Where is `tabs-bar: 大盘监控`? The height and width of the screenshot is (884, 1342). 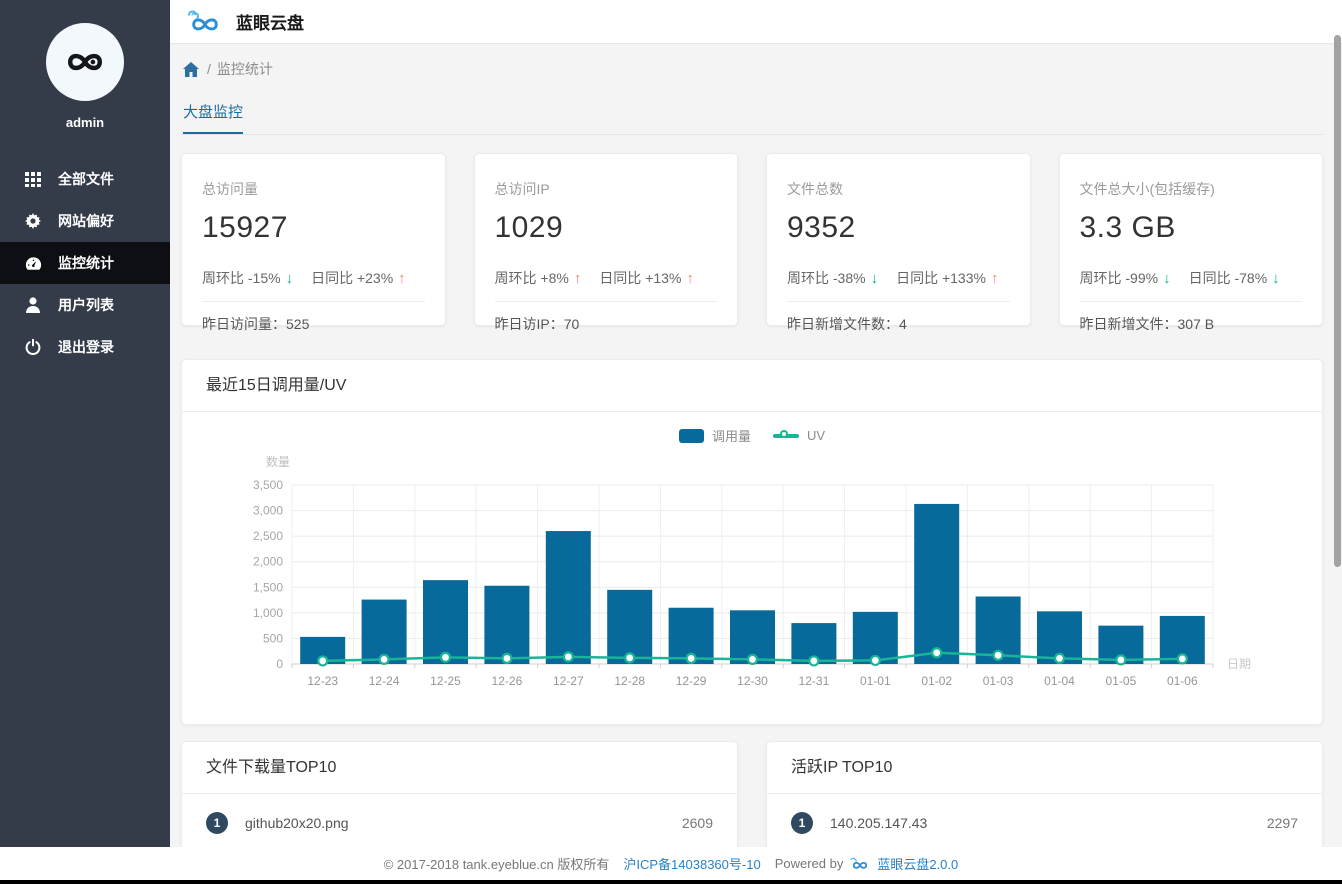
tabs-bar: 大盘监控 is located at coordinates (752, 118).